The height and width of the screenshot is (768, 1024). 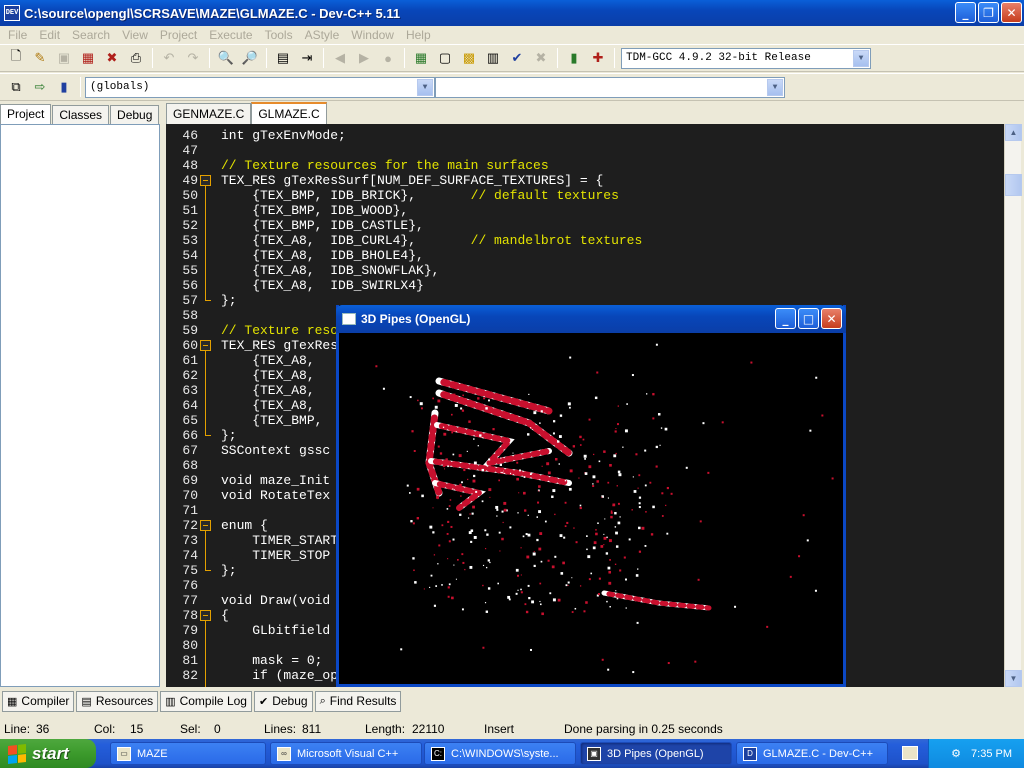 I want to click on compile-run-icon: ▩, so click(x=469, y=58).